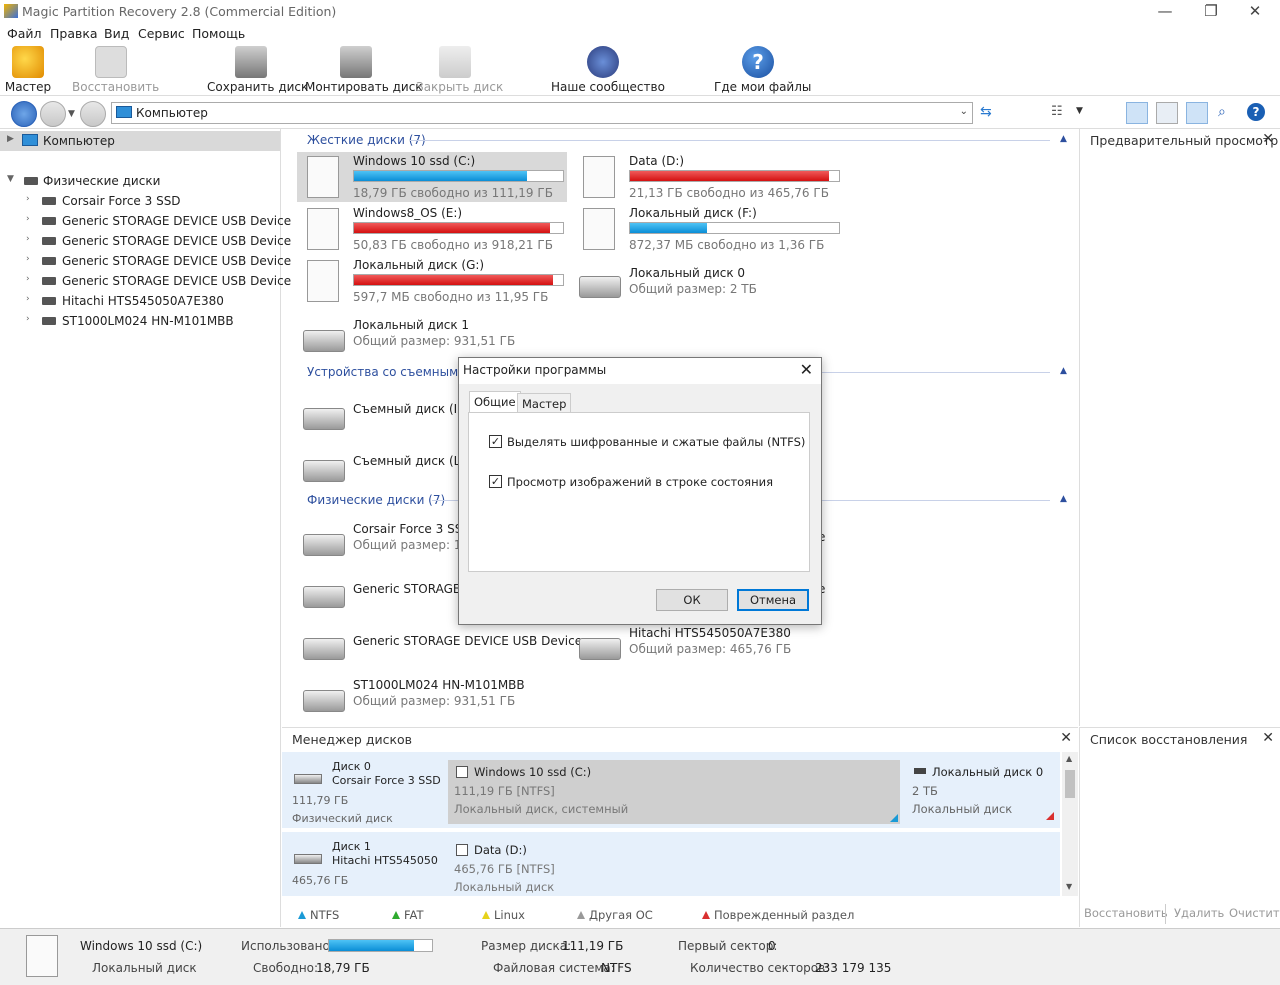 This screenshot has width=1280, height=985. I want to click on computer-icon, so click(124, 112).